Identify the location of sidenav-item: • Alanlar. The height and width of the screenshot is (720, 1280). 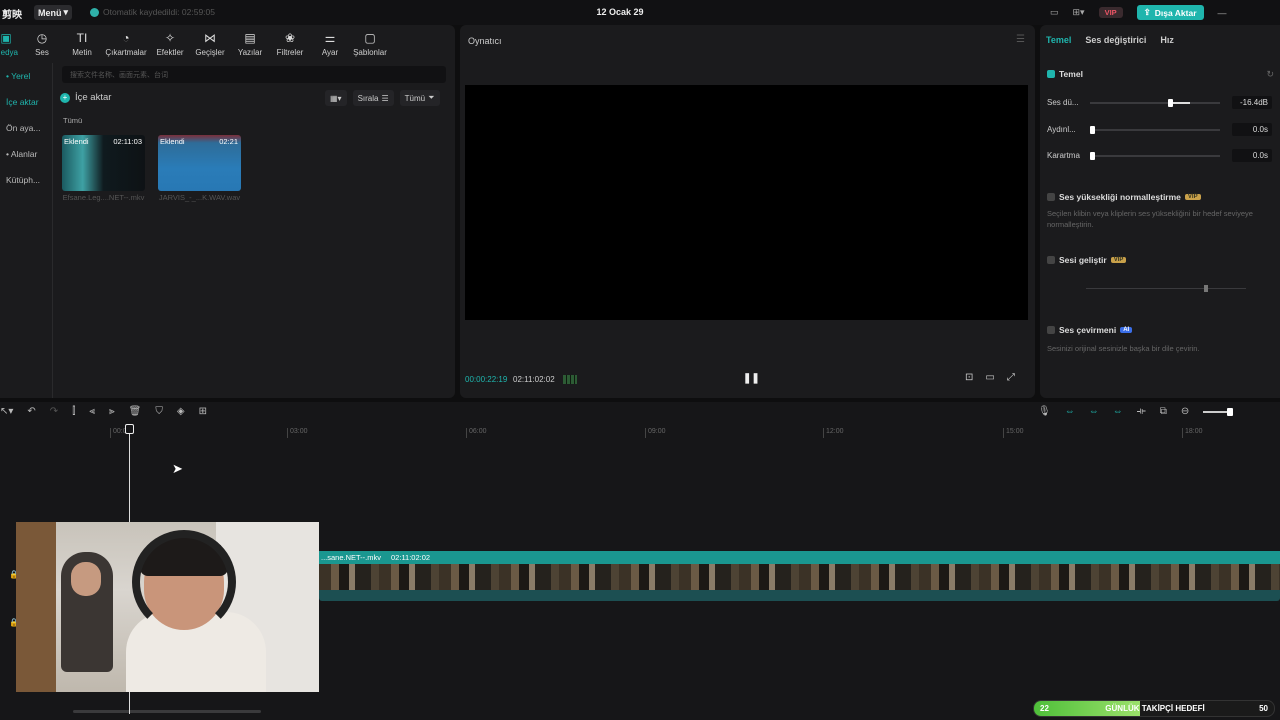
(26, 154).